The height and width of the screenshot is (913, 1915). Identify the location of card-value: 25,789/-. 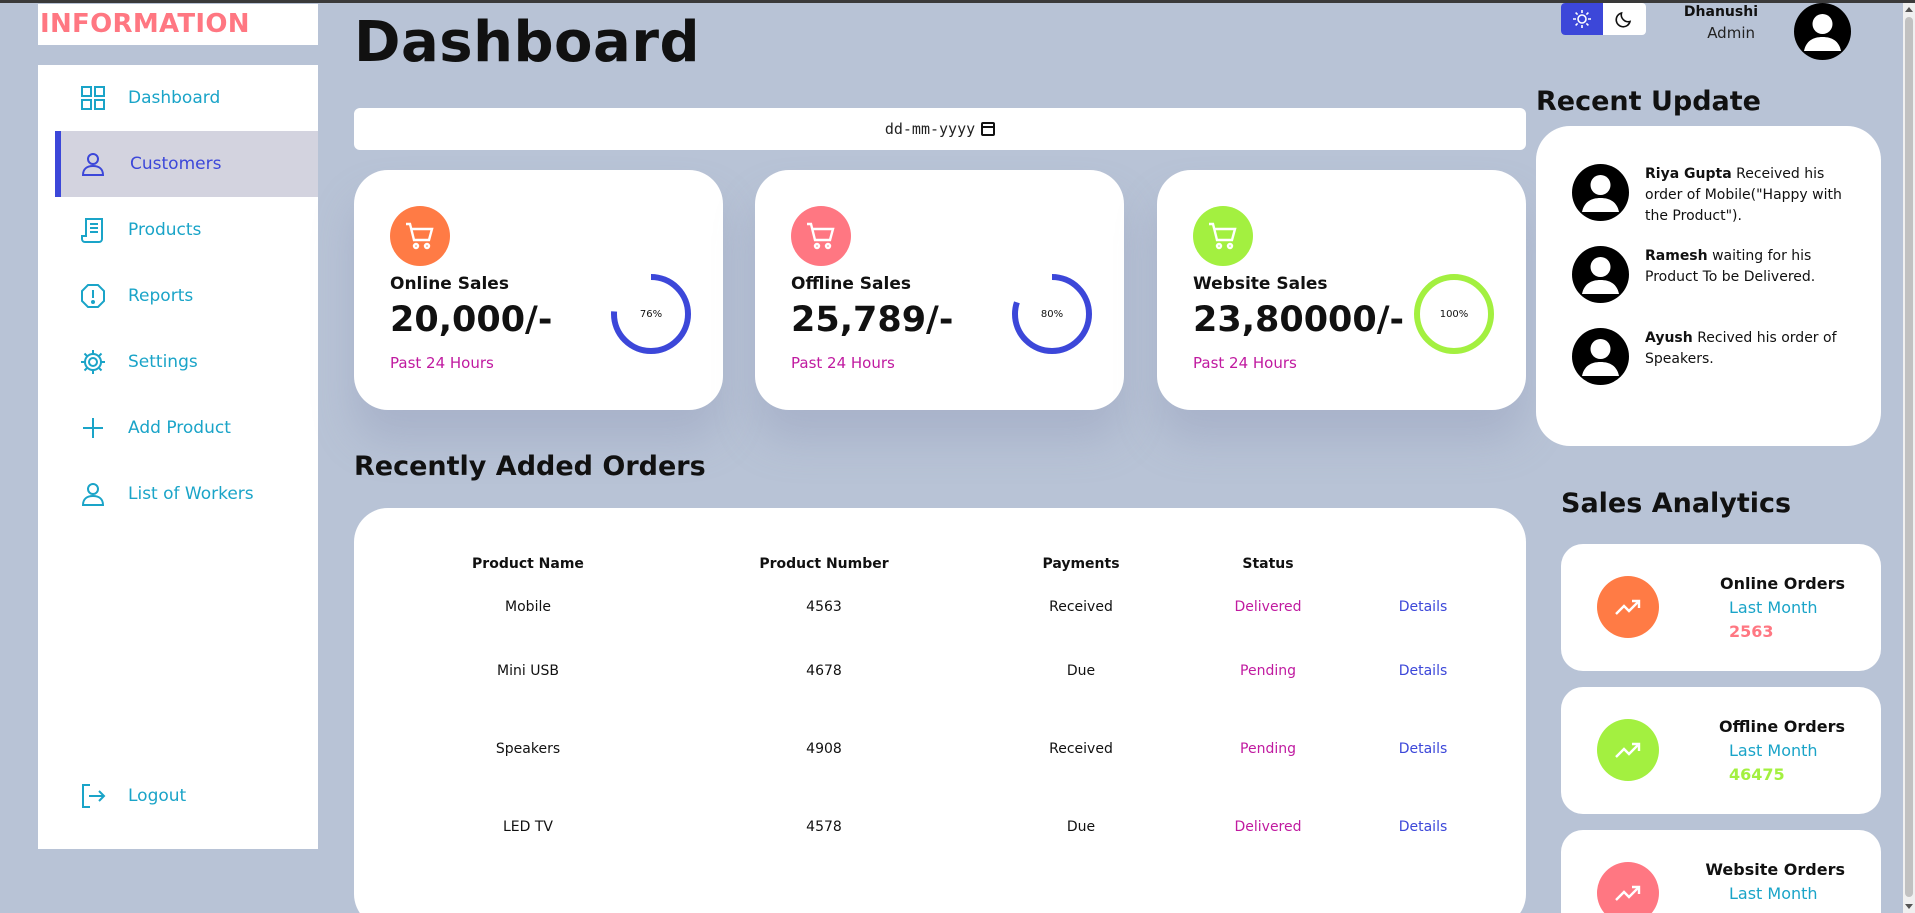
(872, 320).